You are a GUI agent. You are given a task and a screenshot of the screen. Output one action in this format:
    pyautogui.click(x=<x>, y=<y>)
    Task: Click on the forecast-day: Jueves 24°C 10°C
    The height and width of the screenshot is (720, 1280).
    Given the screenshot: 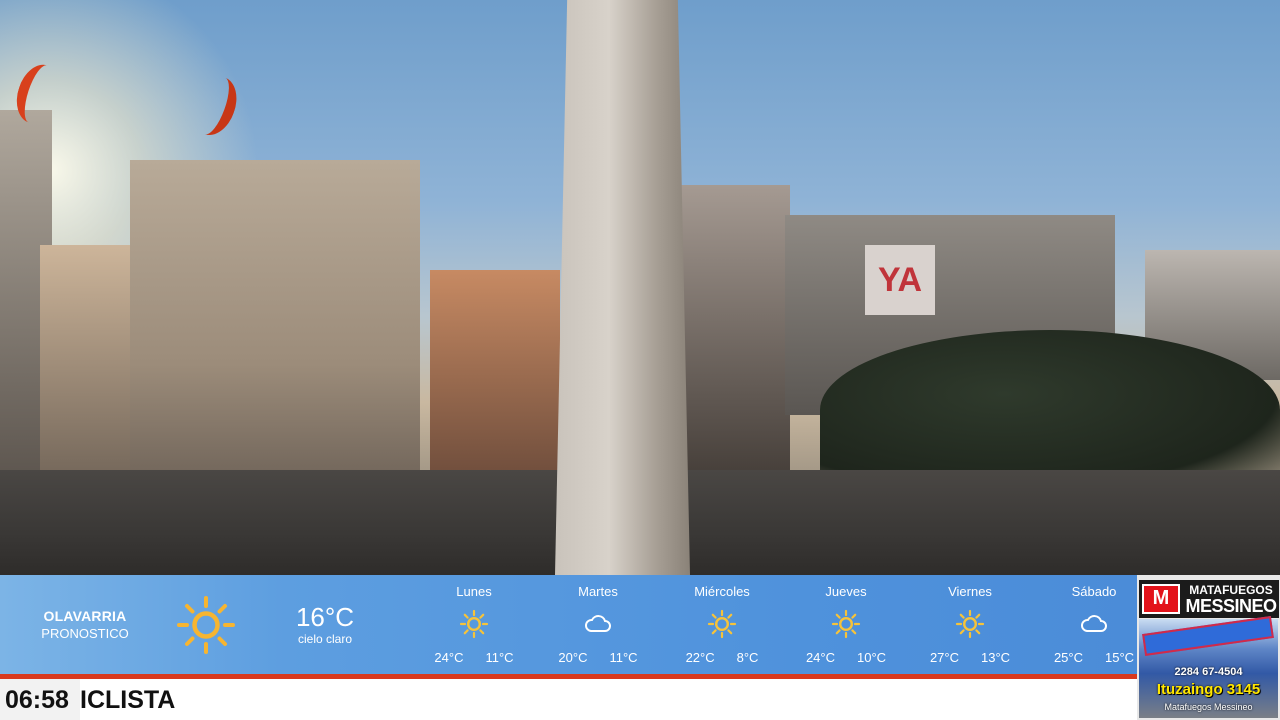 What is the action you would take?
    pyautogui.click(x=846, y=624)
    